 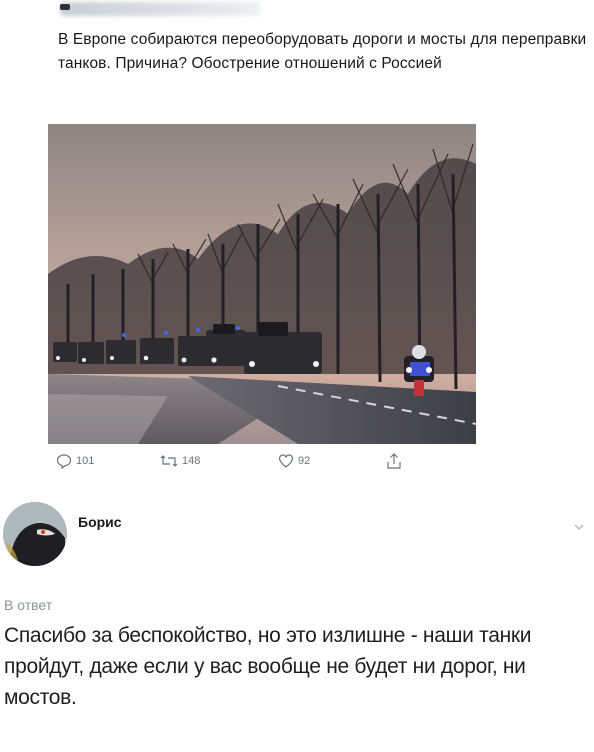 I want to click on retweet-button: 148, so click(x=180, y=461).